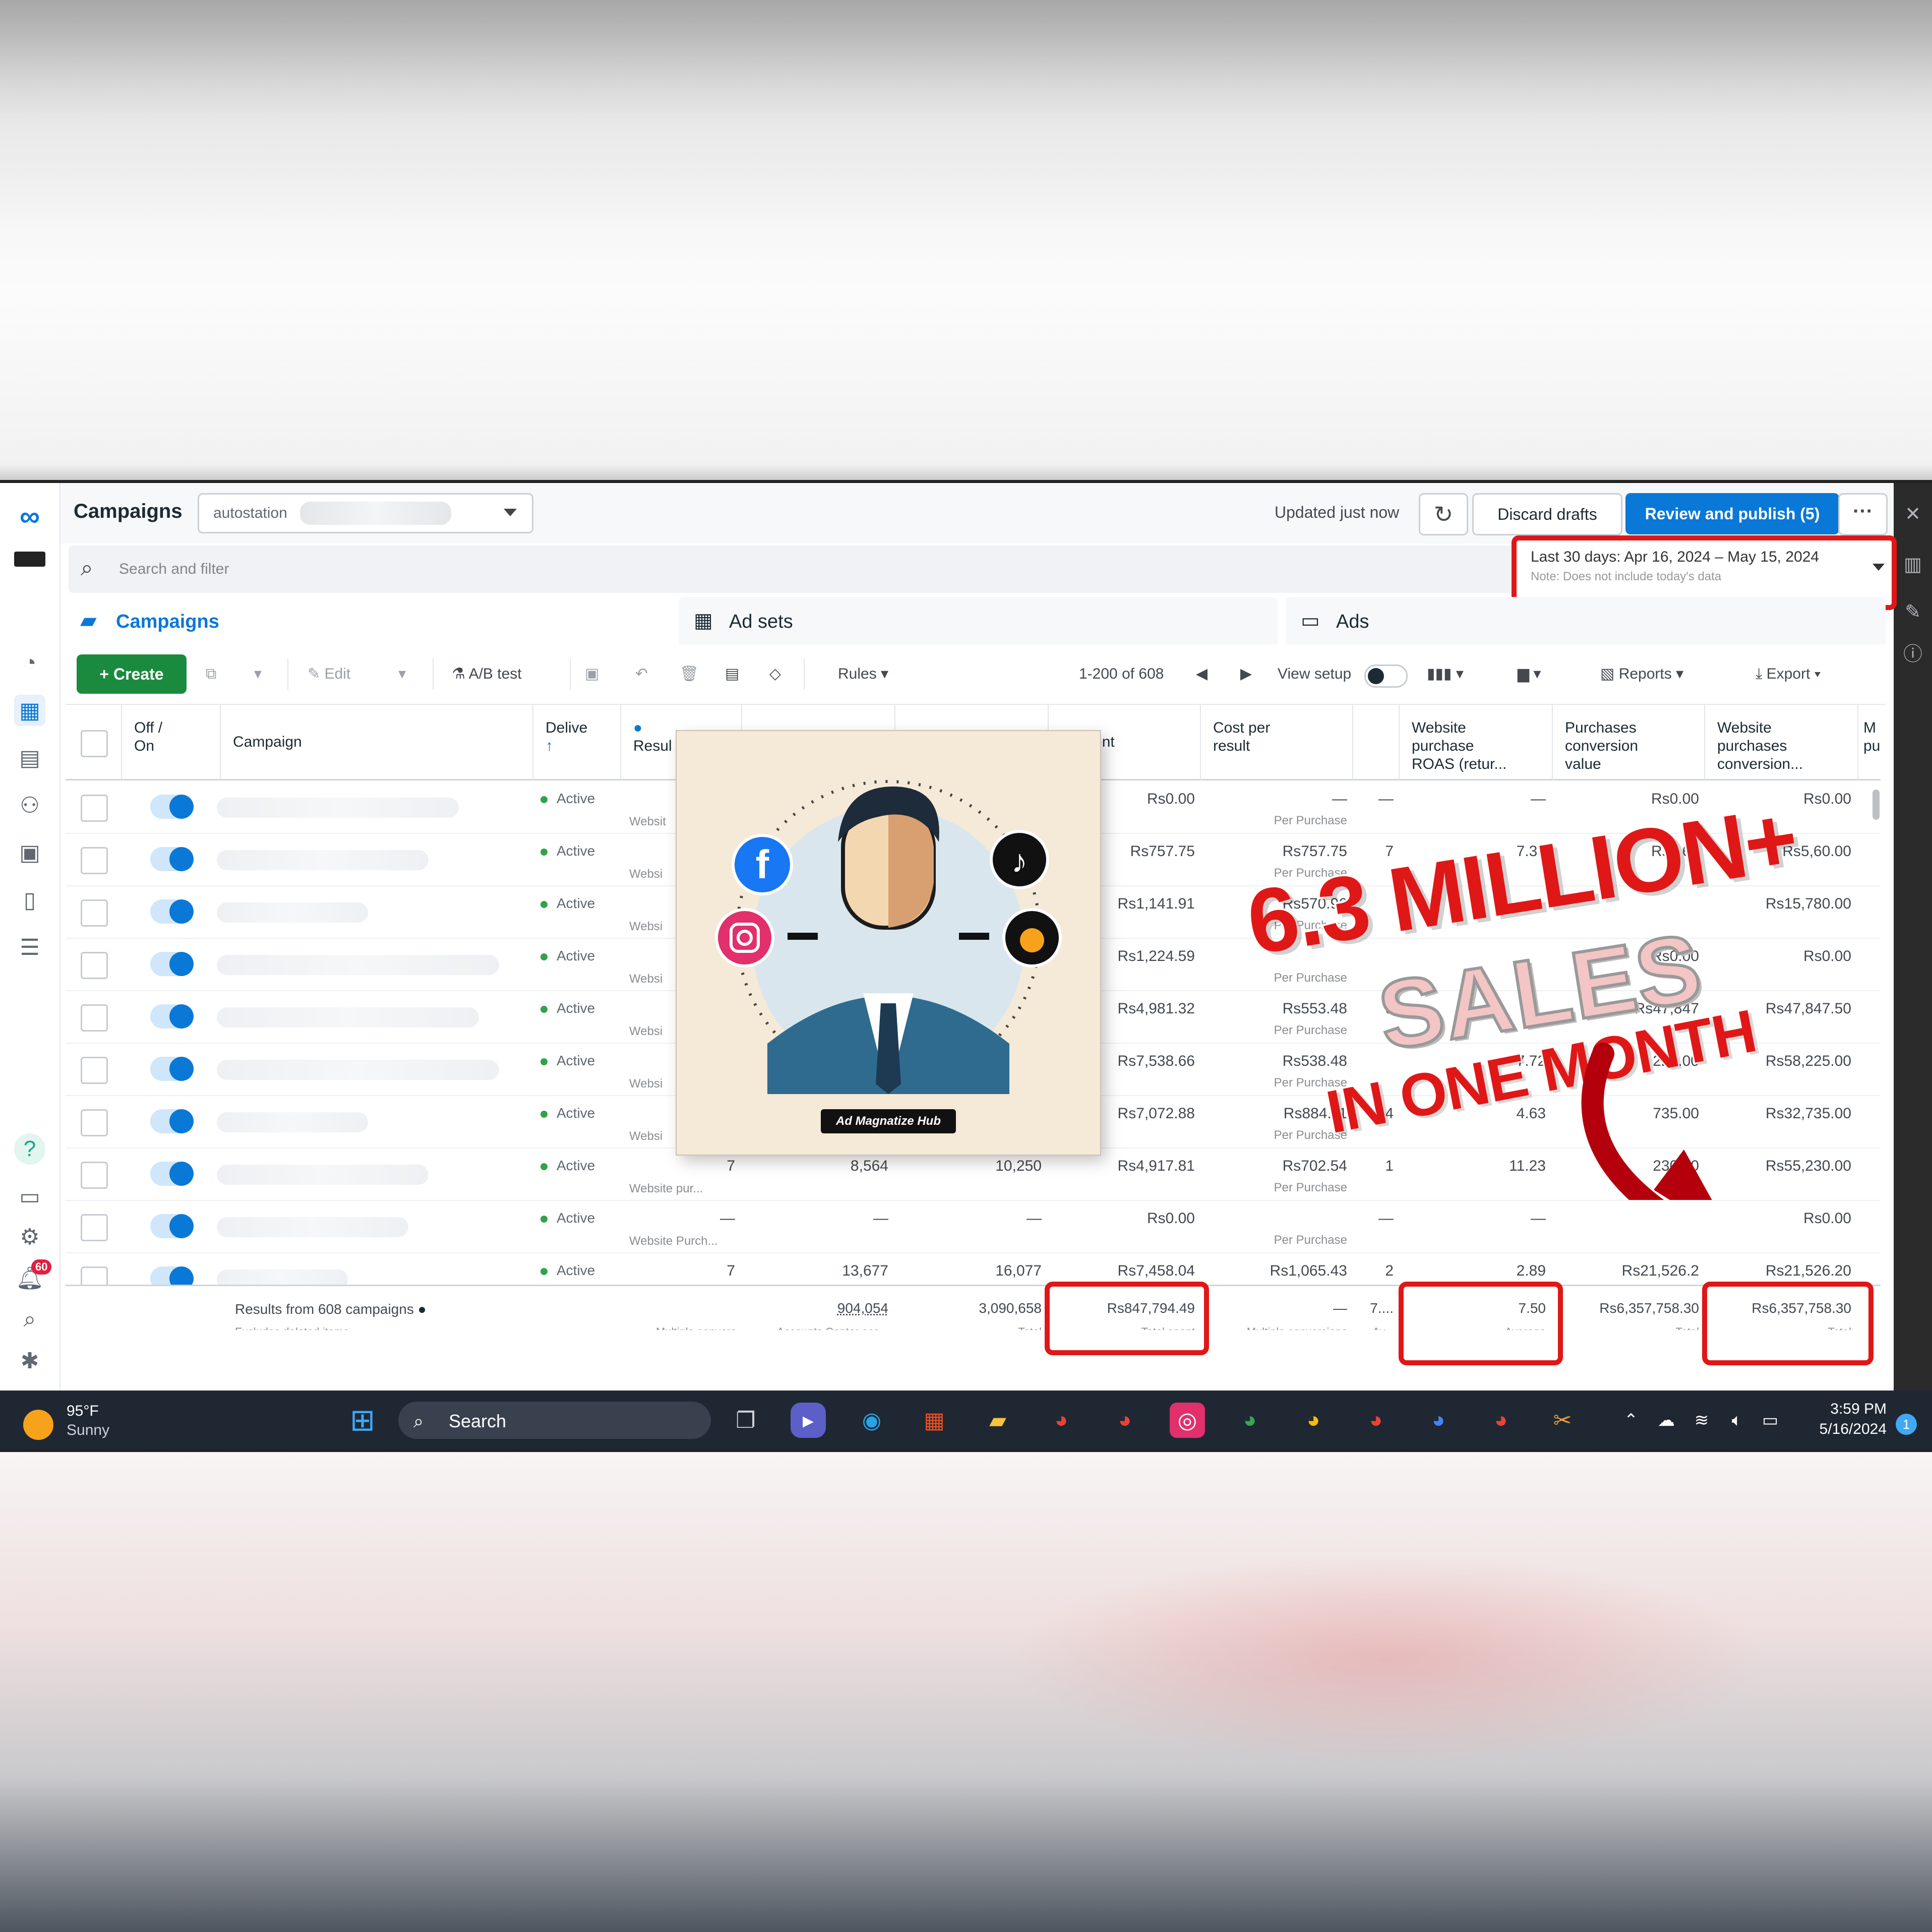 This screenshot has width=1932, height=1932. I want to click on prev-page-button: ◀, so click(1202, 674).